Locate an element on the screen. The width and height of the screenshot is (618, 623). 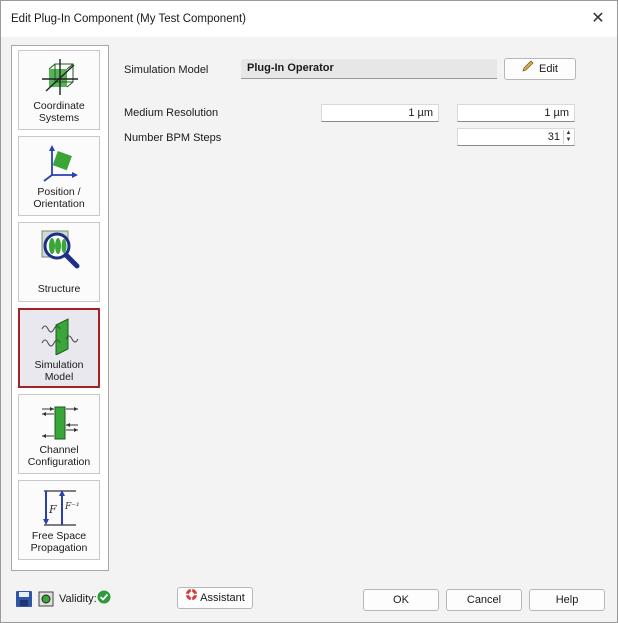
simulation-model-icon is located at coordinates (60, 336).